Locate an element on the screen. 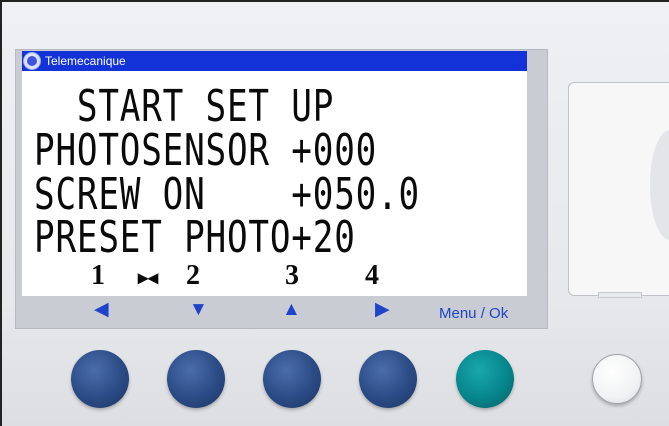 Image resolution: width=669 pixels, height=426 pixels. brand-name: Telemecanique is located at coordinates (85, 61).